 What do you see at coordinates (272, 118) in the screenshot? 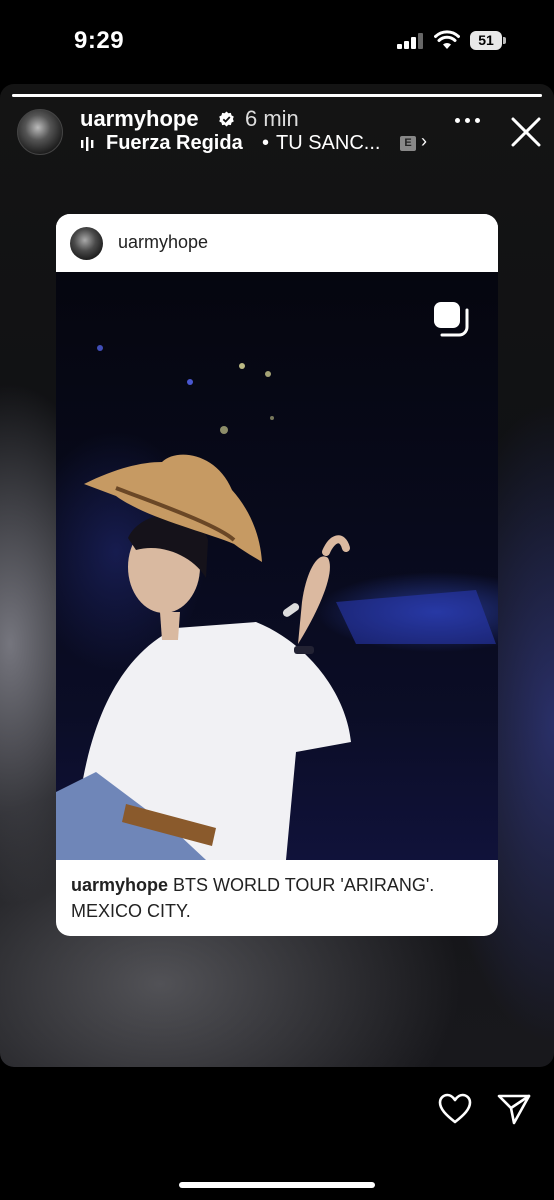
I see `story-time: 6 min` at bounding box center [272, 118].